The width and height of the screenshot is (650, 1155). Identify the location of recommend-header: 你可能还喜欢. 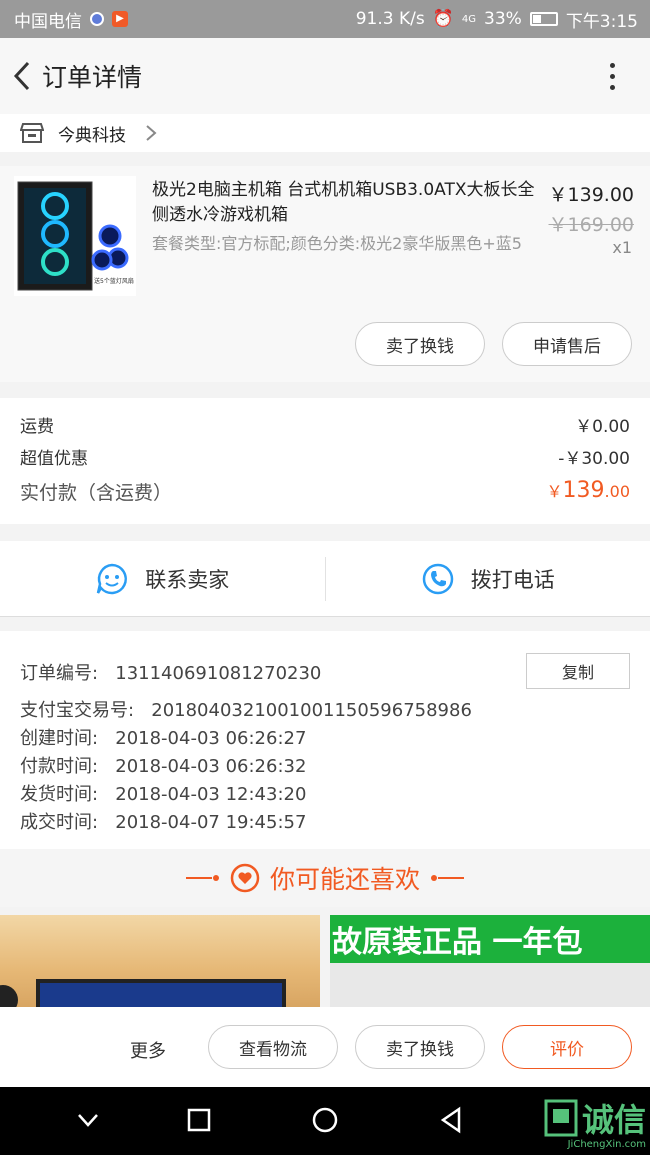
(325, 878).